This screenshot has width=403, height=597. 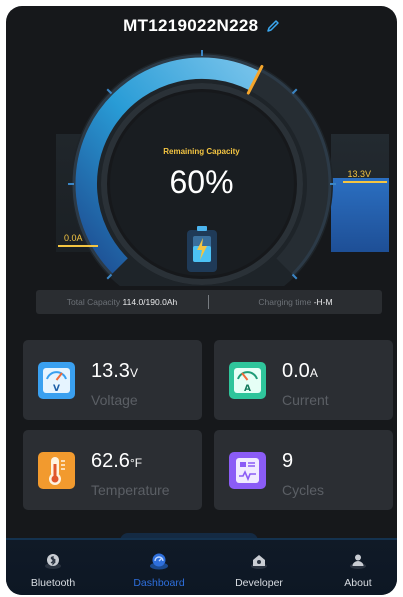 What do you see at coordinates (78, 246) in the screenshot?
I see `current-gauge-marker` at bounding box center [78, 246].